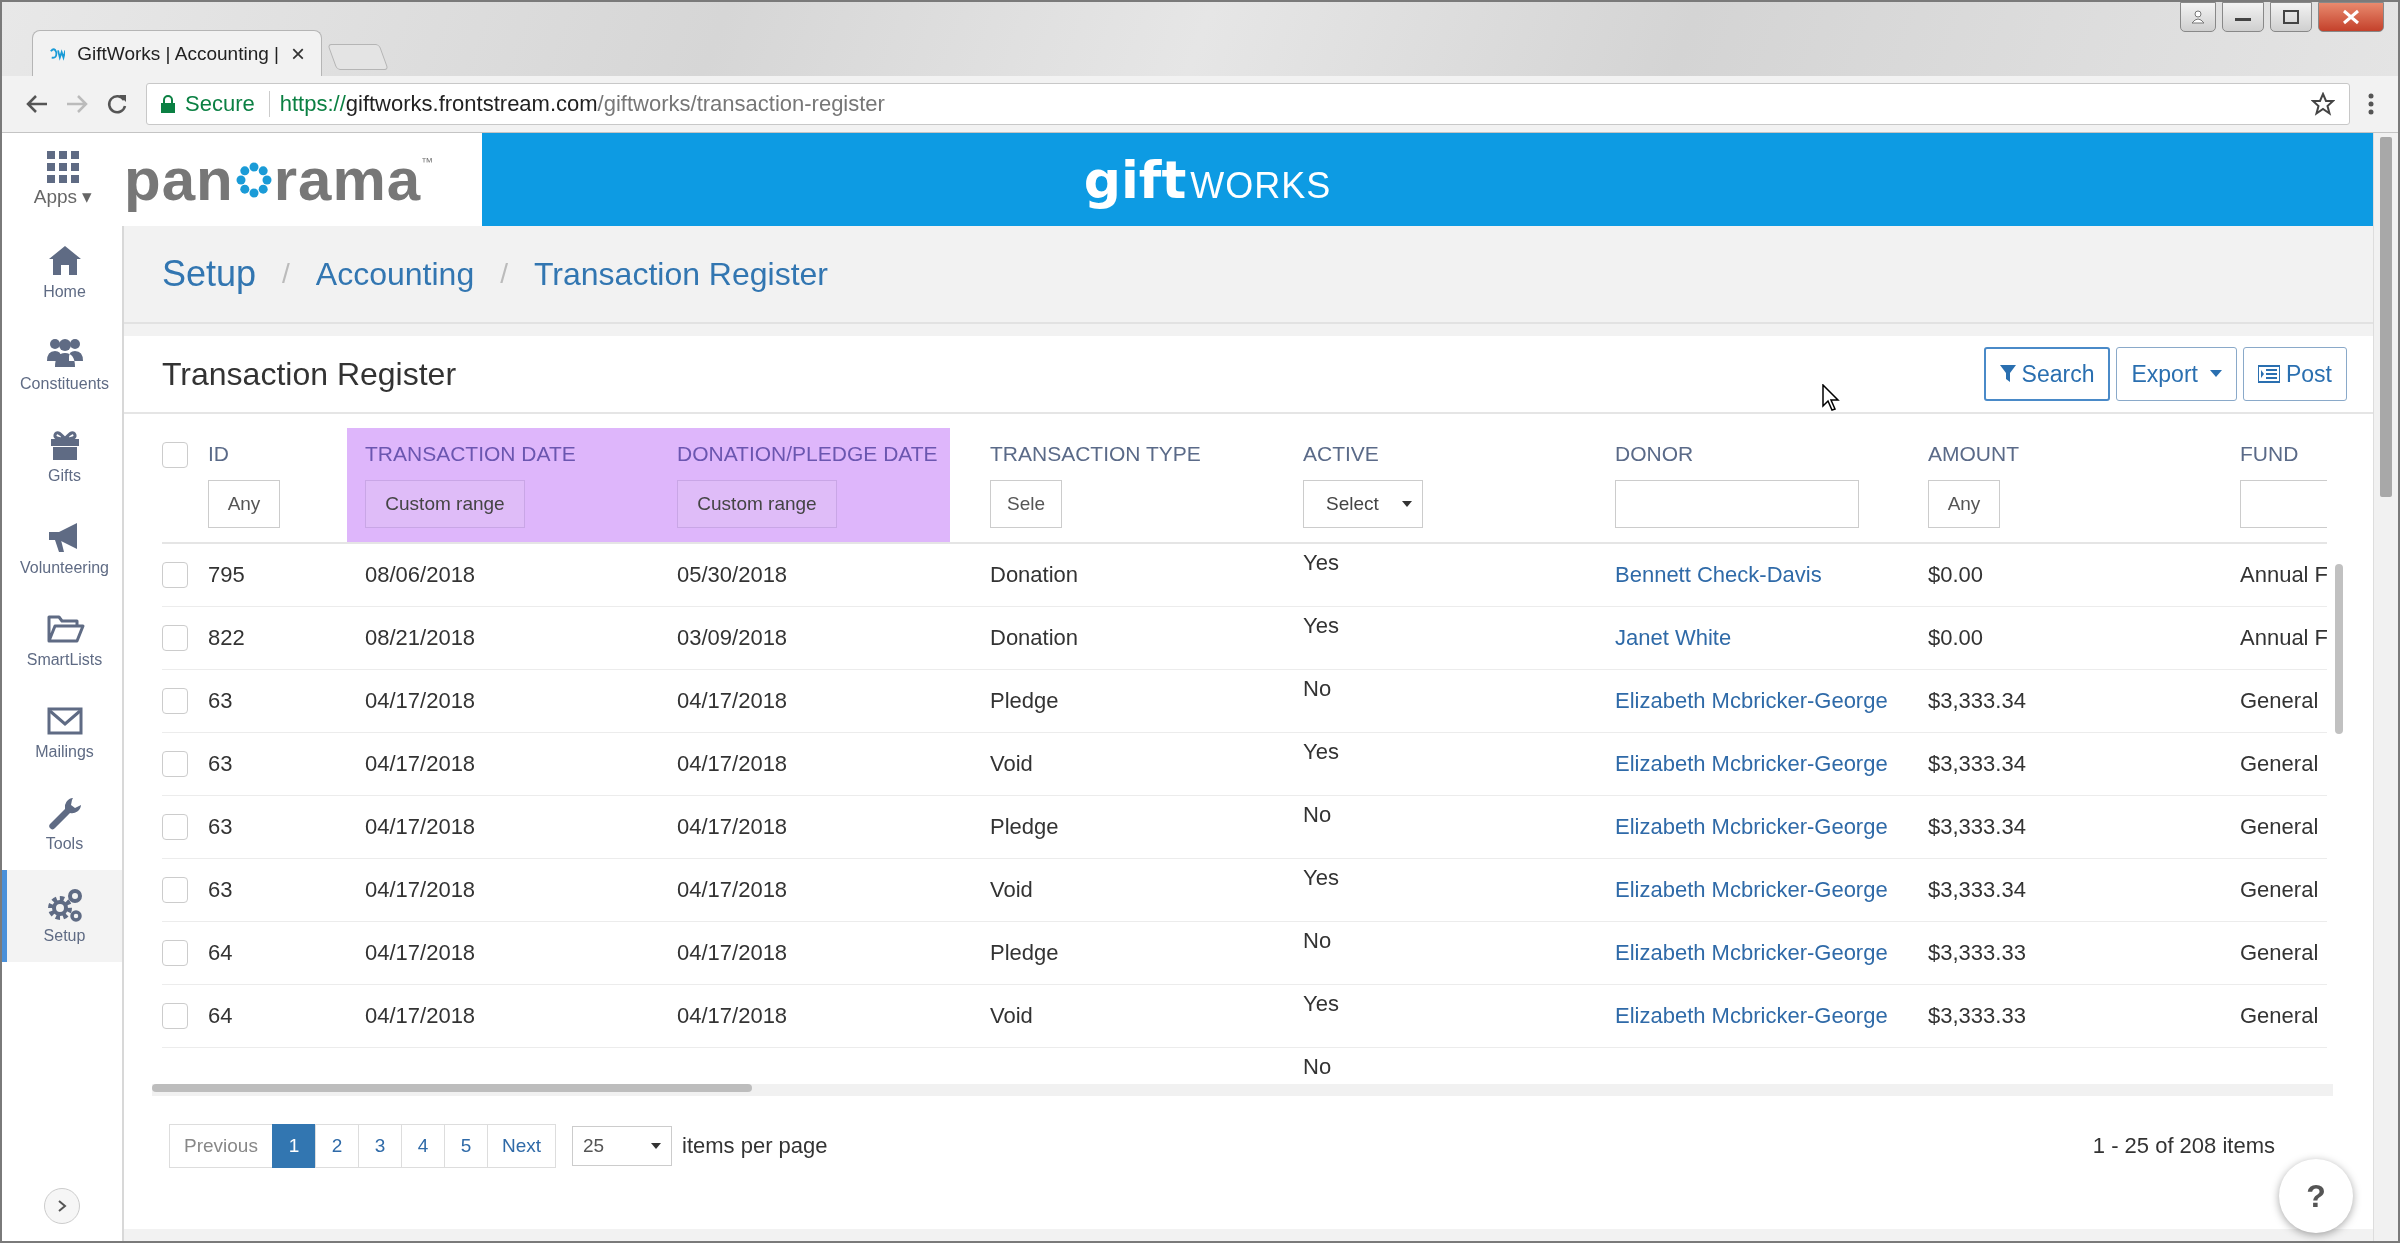  What do you see at coordinates (77, 104) in the screenshot?
I see `forward-icon` at bounding box center [77, 104].